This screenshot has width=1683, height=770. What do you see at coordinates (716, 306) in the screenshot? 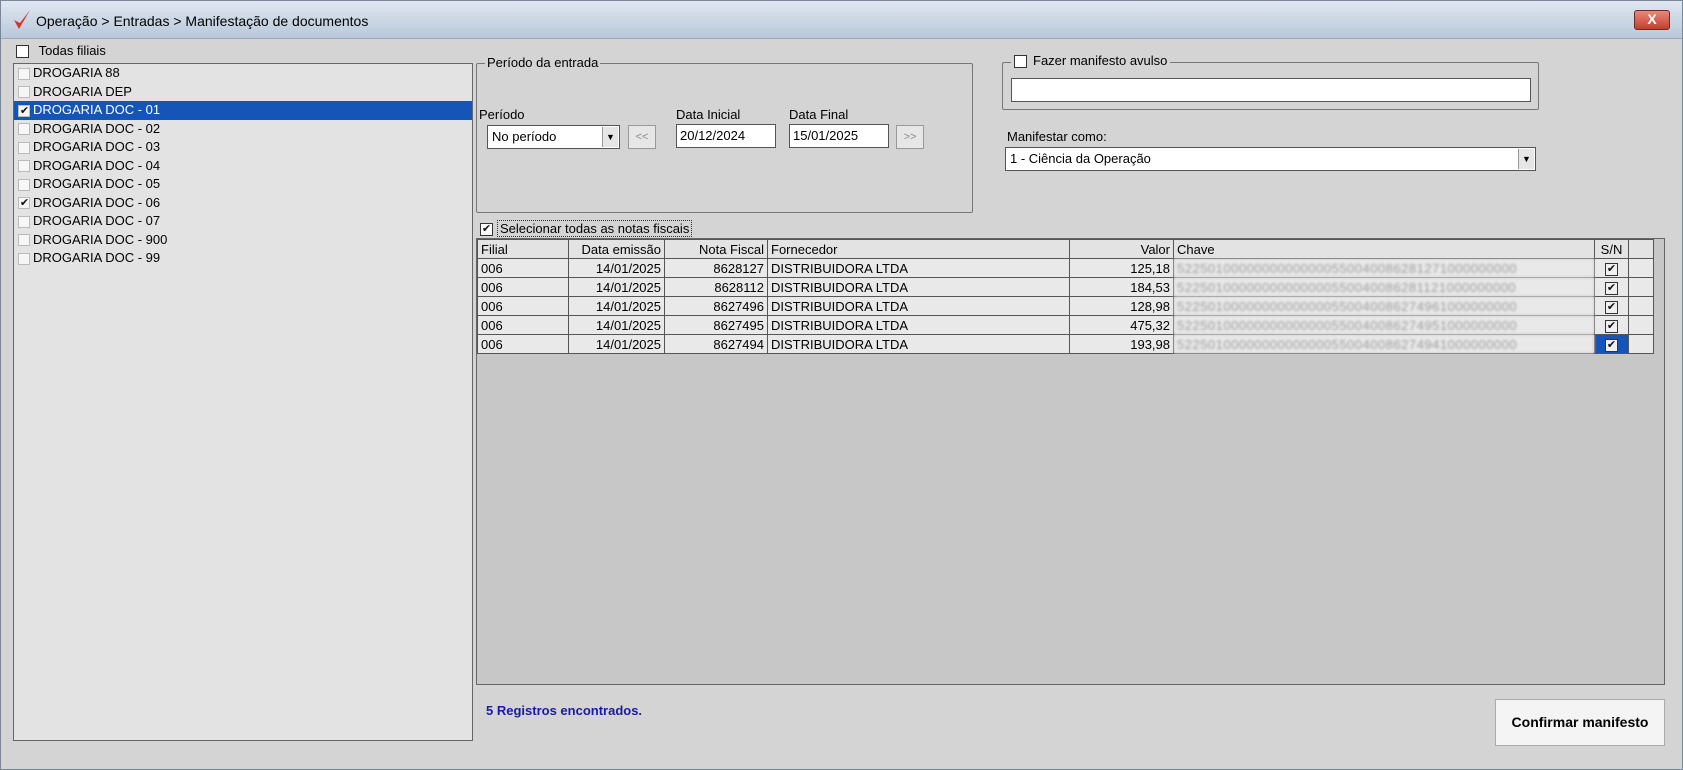
I see `cell-nota: 8627496` at bounding box center [716, 306].